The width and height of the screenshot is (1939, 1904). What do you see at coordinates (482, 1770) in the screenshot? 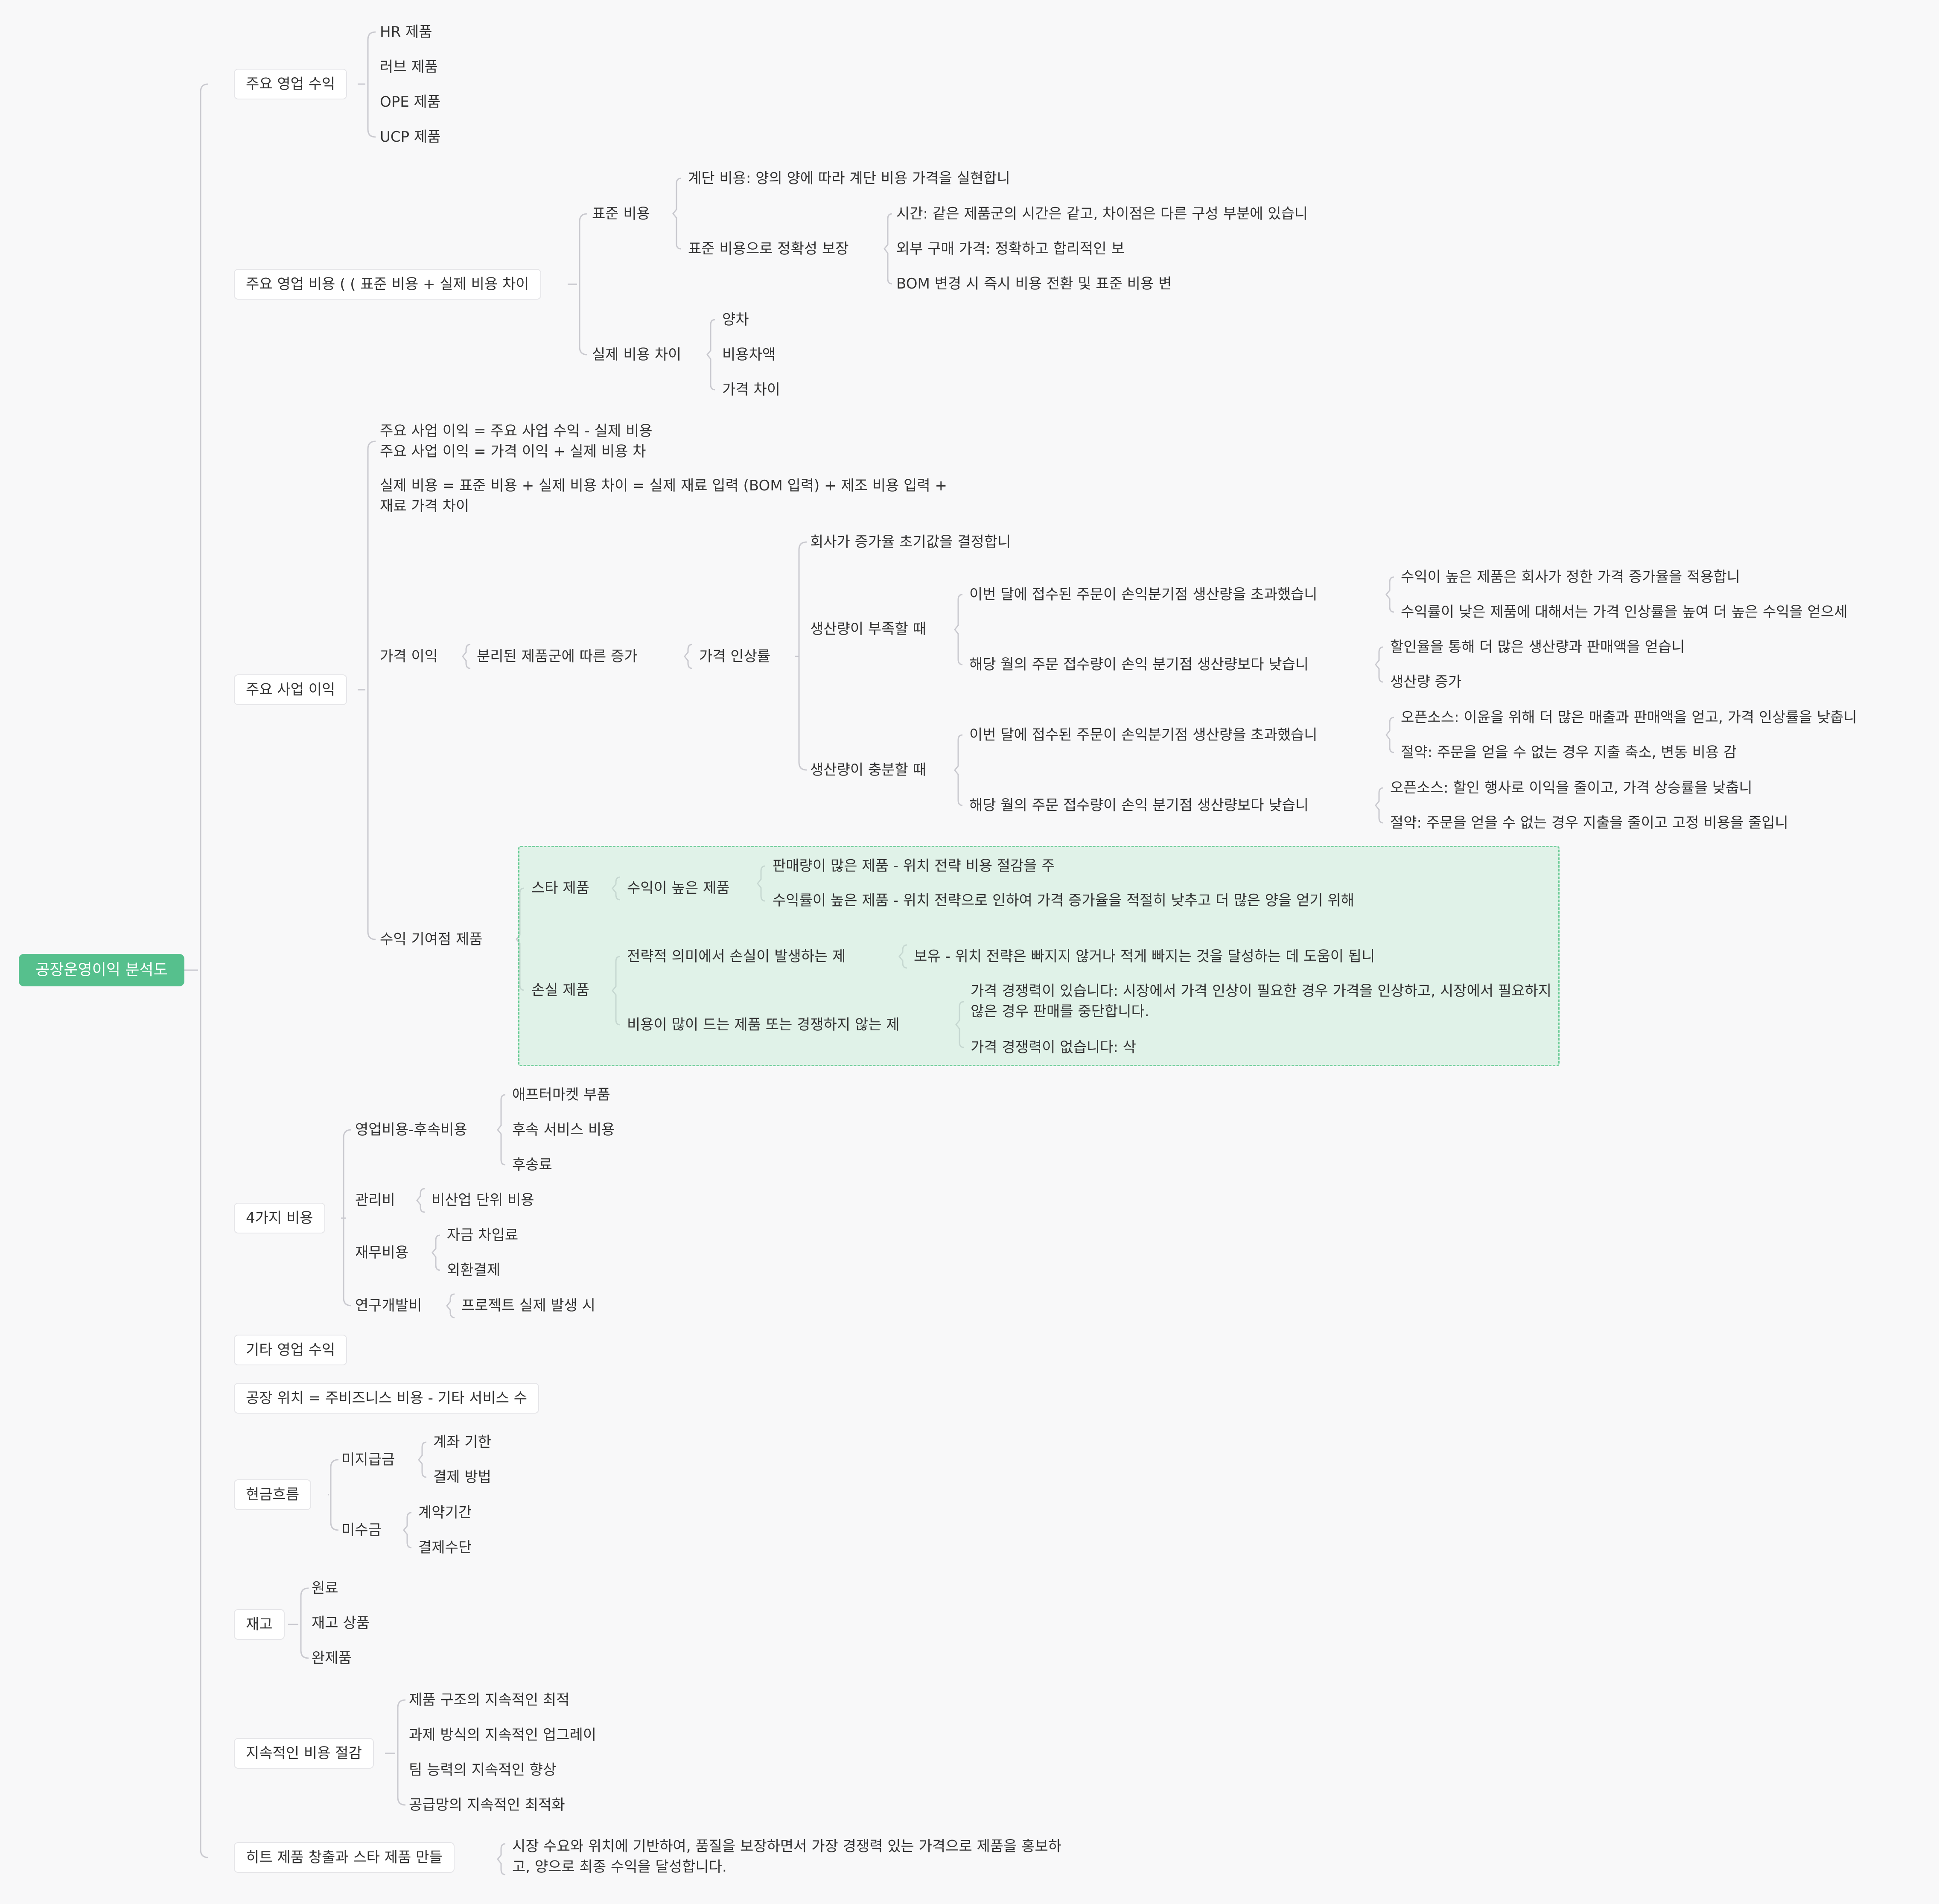
I see `topic-reduction-item: 팀 능력의 지속적인 향상` at bounding box center [482, 1770].